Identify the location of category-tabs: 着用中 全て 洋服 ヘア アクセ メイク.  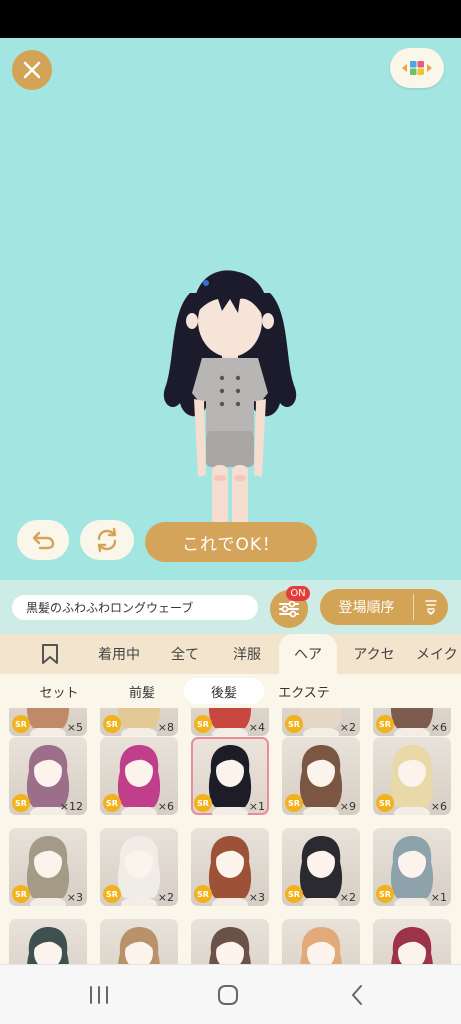
(230, 654).